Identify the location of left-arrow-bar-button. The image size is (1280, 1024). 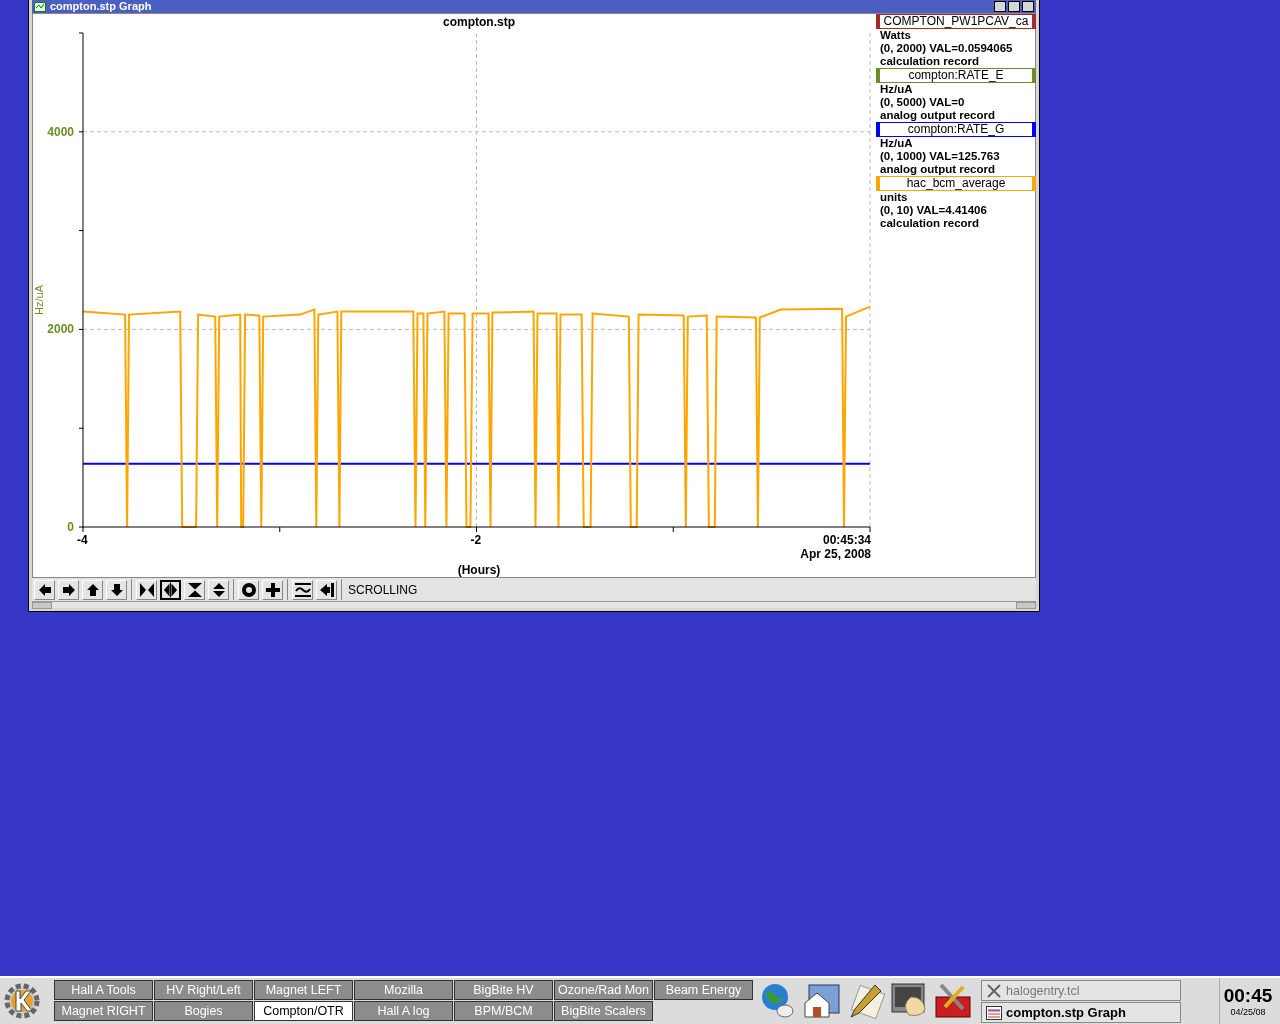
(326, 589).